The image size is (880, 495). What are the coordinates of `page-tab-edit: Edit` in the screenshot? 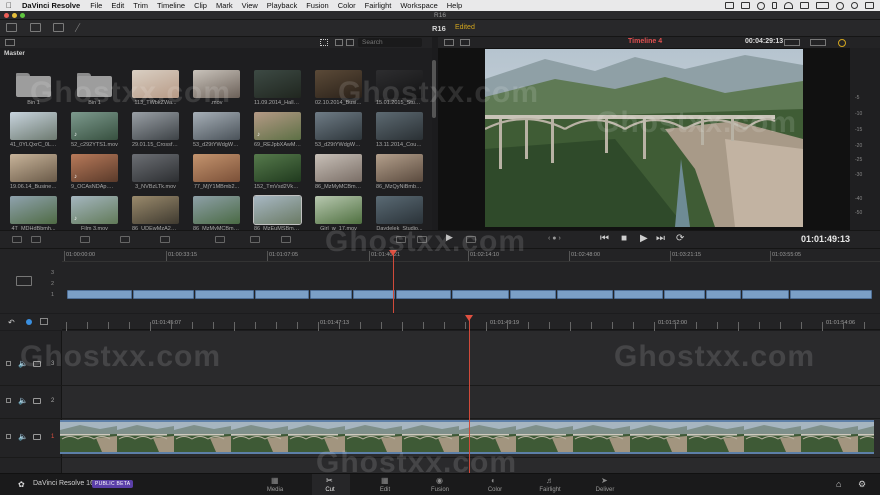 It's located at (385, 490).